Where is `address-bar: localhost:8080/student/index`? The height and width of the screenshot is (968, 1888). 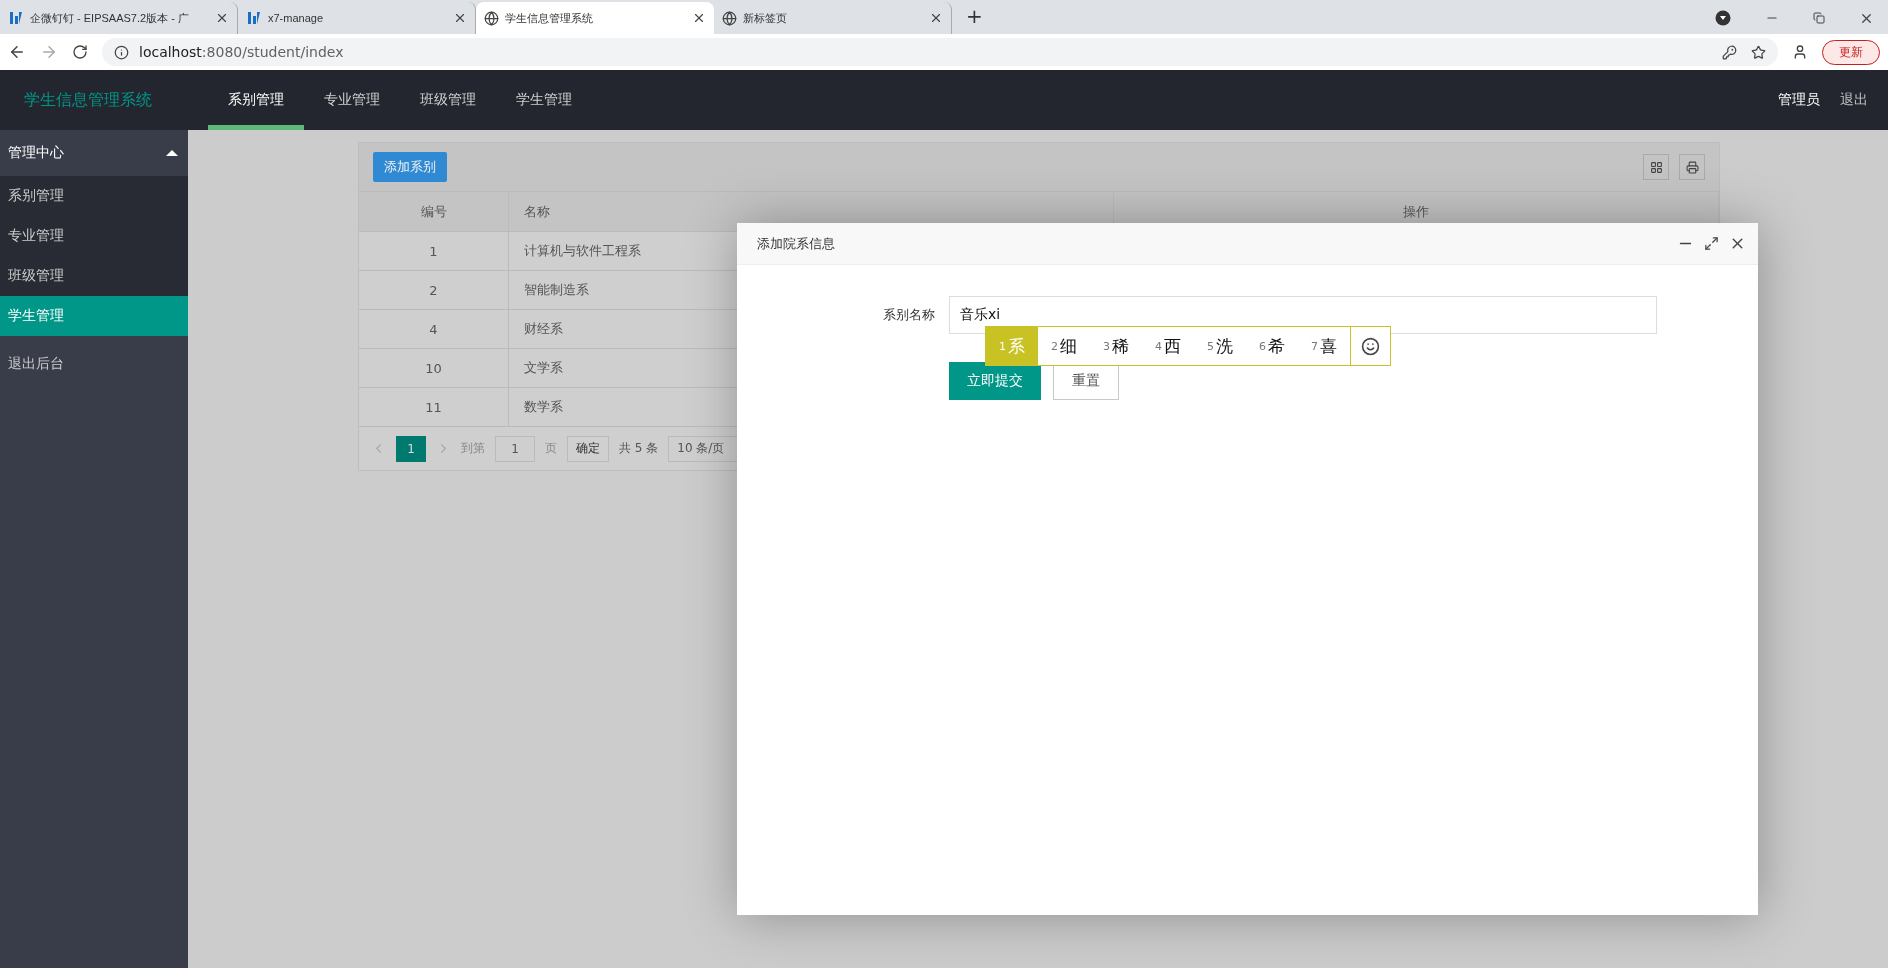 address-bar: localhost:8080/student/index is located at coordinates (940, 52).